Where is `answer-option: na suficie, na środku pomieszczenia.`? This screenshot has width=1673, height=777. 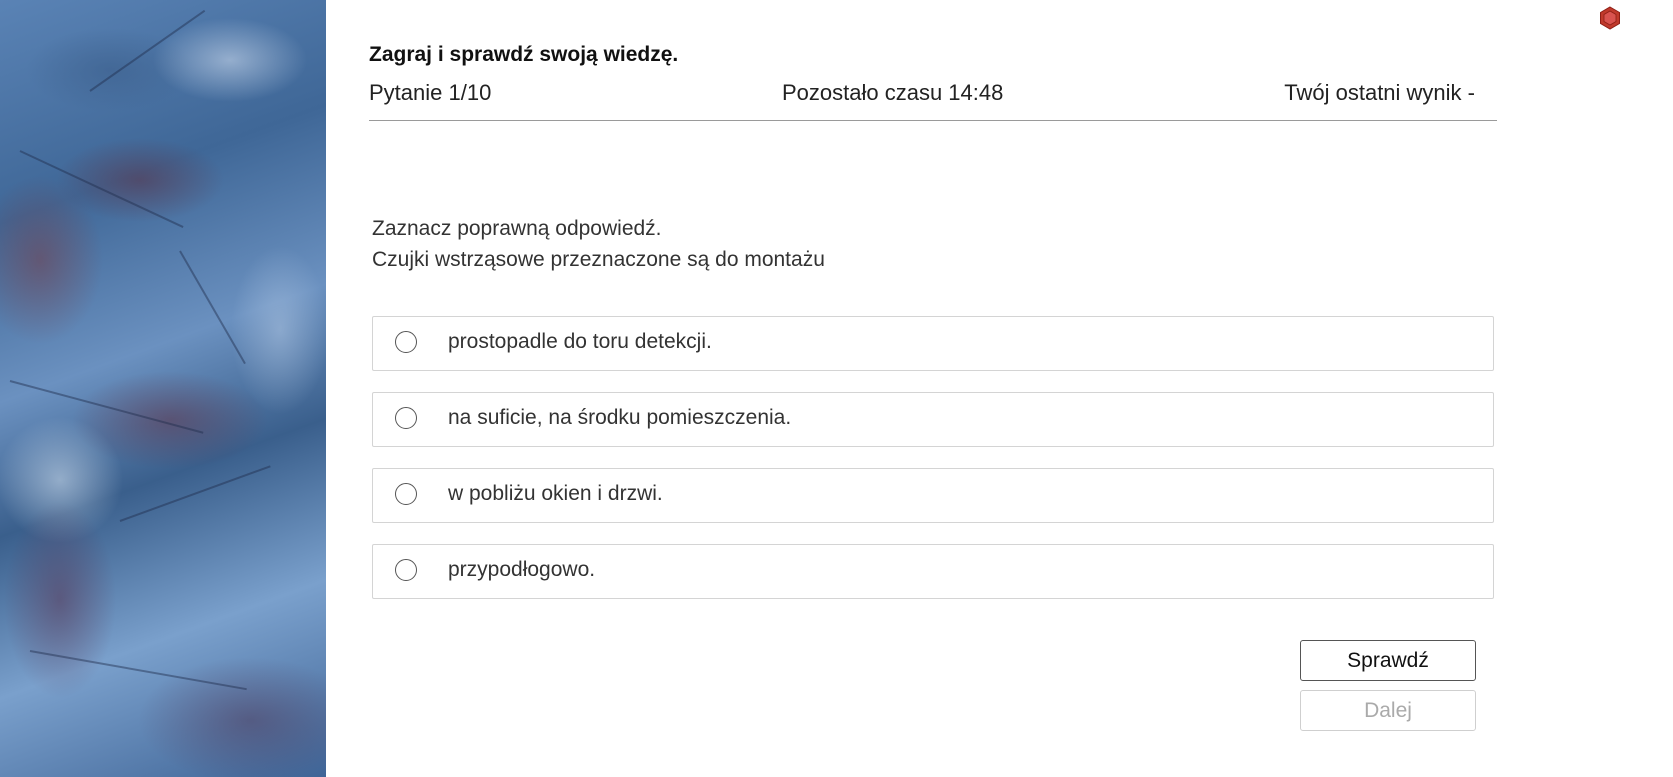 answer-option: na suficie, na środku pomieszczenia. is located at coordinates (933, 419).